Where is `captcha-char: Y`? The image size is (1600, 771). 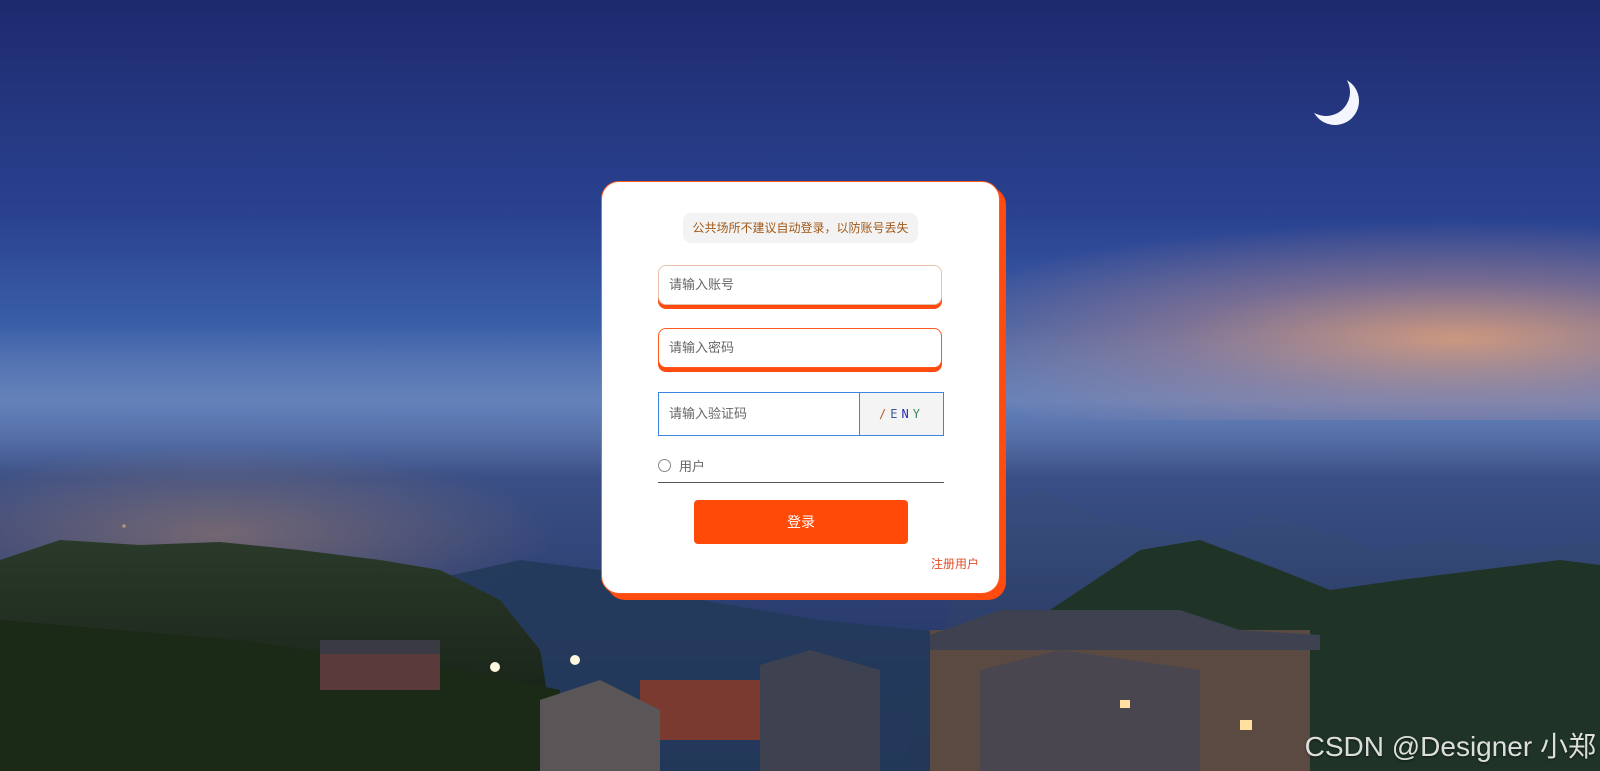 captcha-char: Y is located at coordinates (918, 414).